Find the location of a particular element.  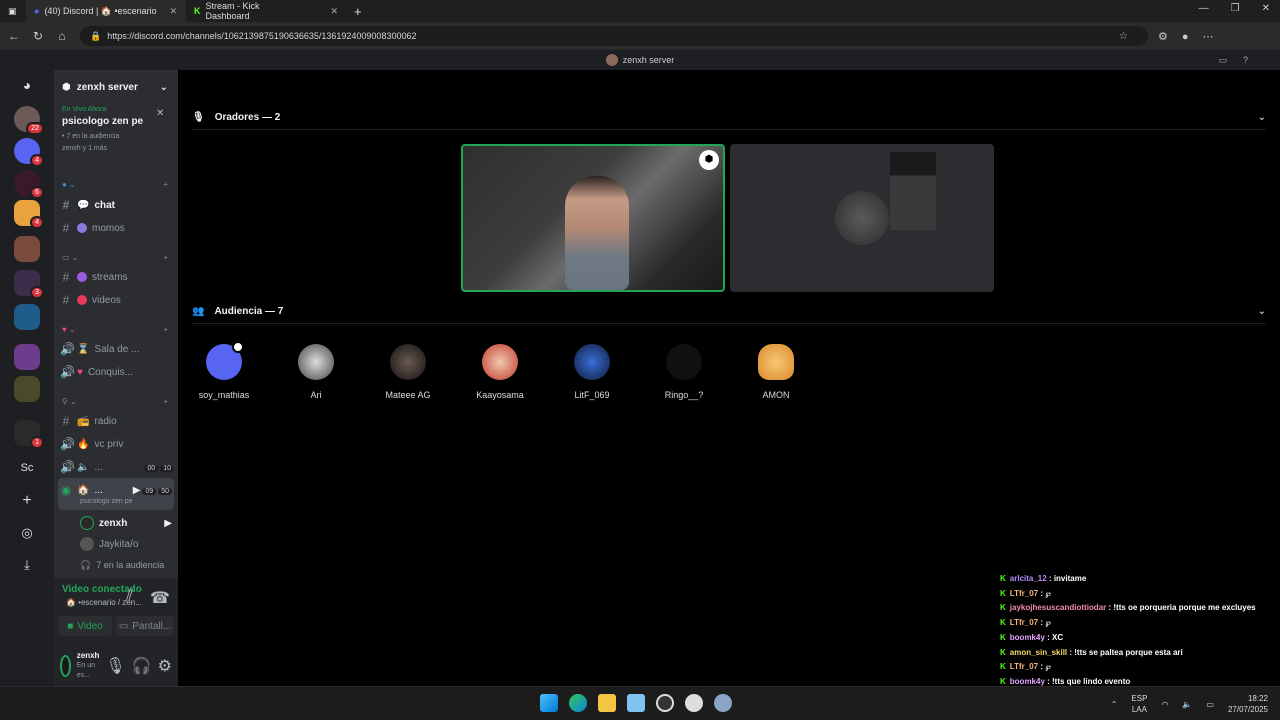

menu-icon: ⋯ is located at coordinates (1215, 37).